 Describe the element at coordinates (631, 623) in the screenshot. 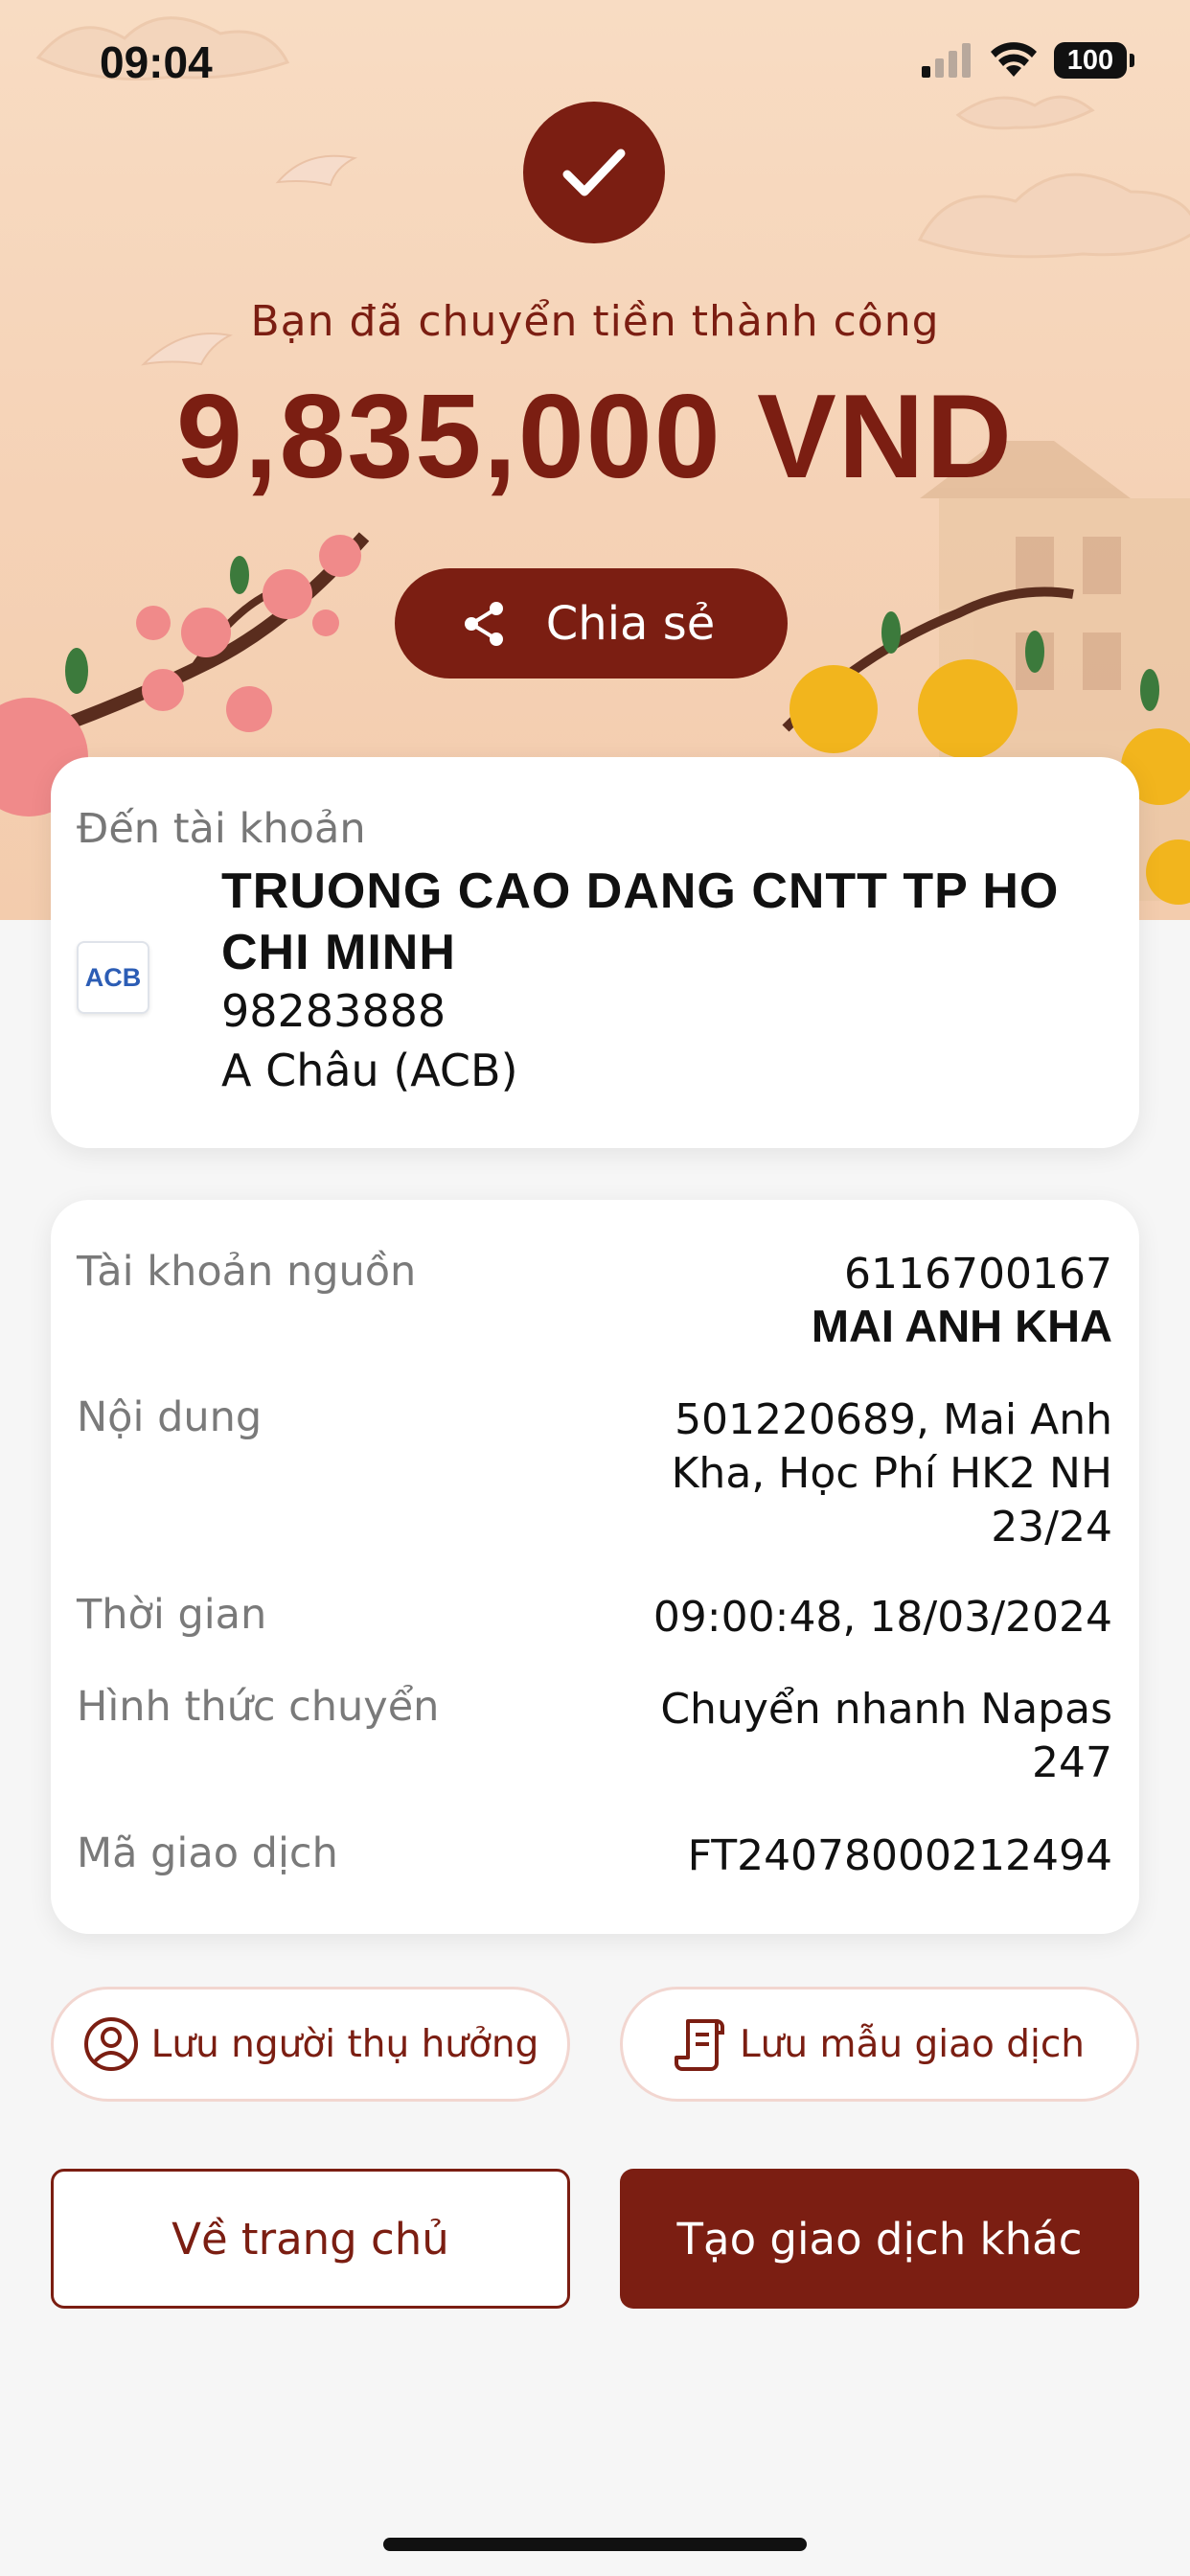

I see `share-label: Chia sẻ` at that location.